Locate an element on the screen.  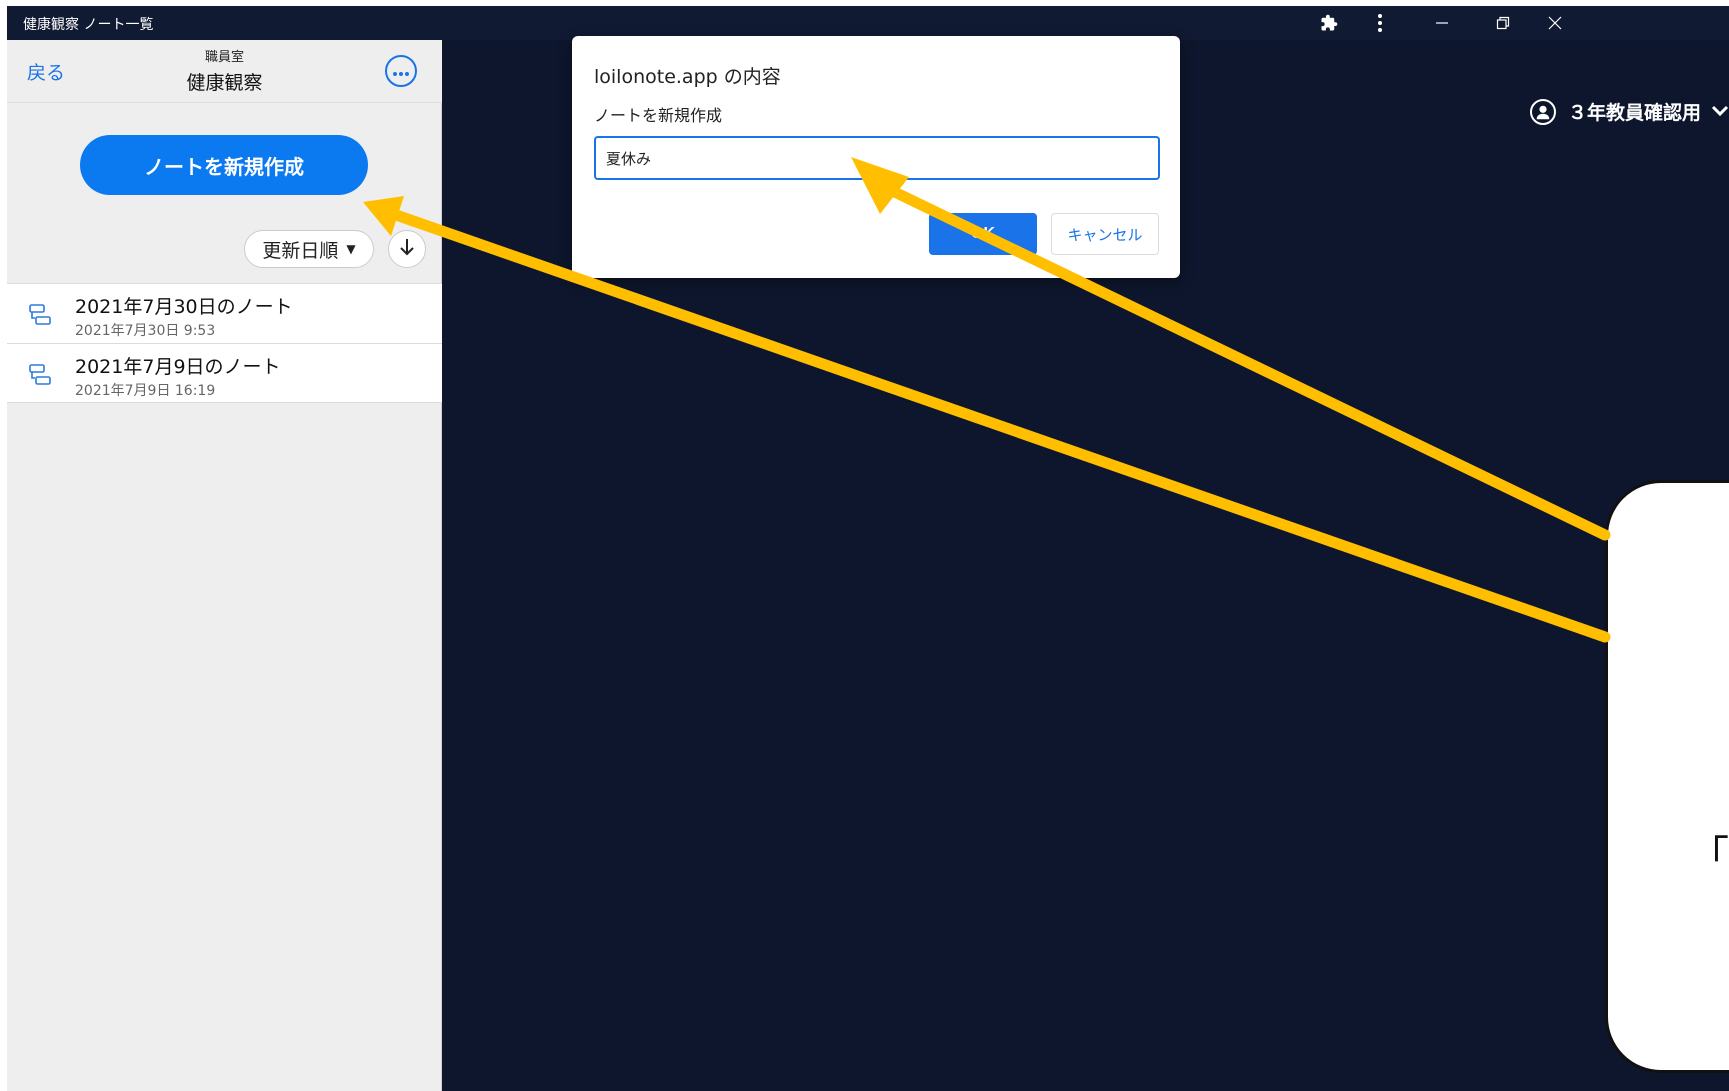
user-menu: ３年教員確認用 is located at coordinates (1629, 111).